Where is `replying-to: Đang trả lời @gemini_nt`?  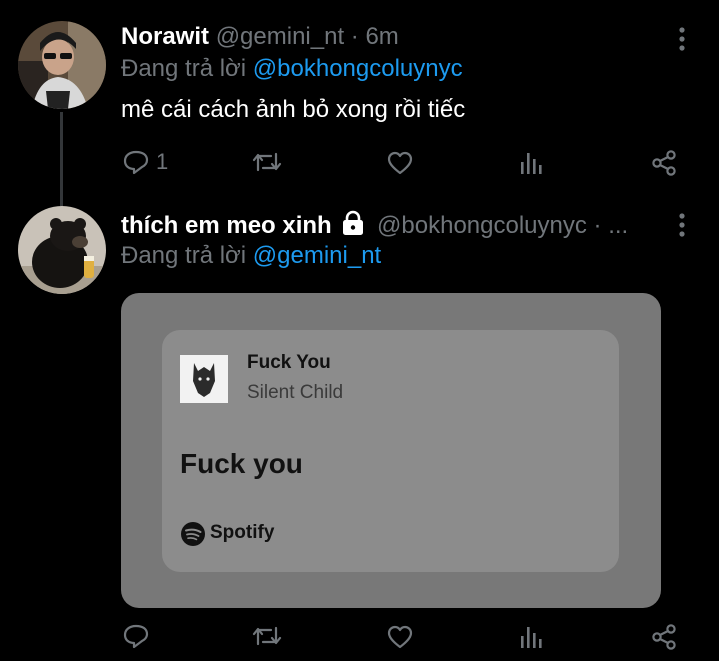
replying-to: Đang trả lời @gemini_nt is located at coordinates (251, 256).